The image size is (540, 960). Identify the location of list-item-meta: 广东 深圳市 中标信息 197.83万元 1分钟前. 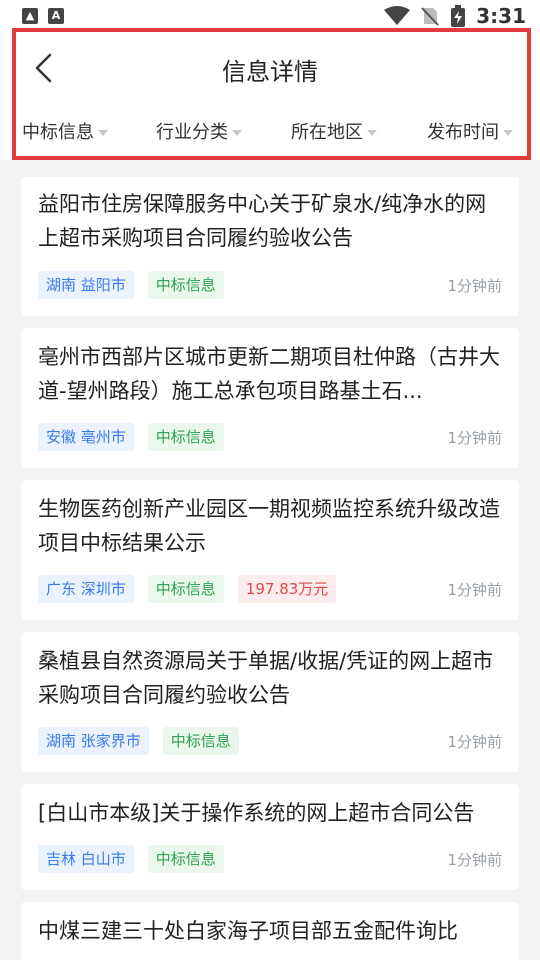
(270, 589).